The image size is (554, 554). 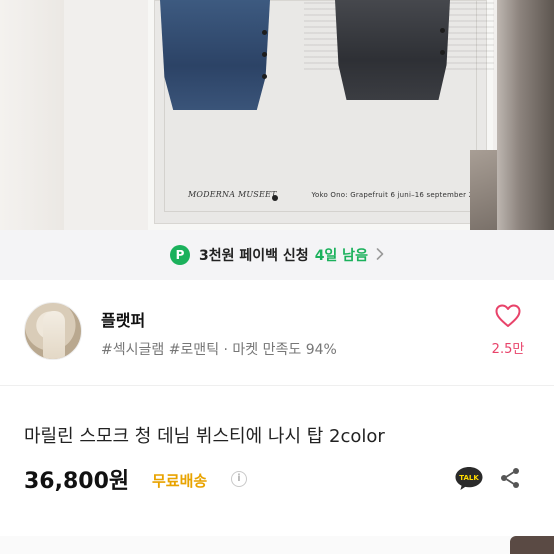 What do you see at coordinates (508, 318) in the screenshot?
I see `heart-icon` at bounding box center [508, 318].